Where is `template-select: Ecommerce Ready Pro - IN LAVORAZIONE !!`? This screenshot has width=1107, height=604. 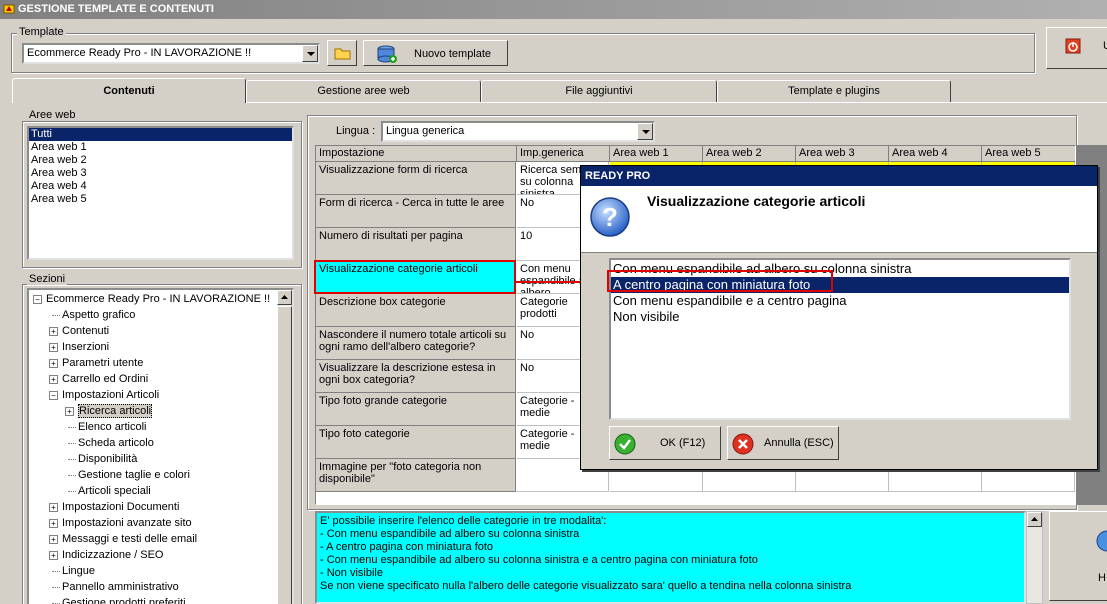 template-select: Ecommerce Ready Pro - IN LAVORAZIONE !! is located at coordinates (171, 53).